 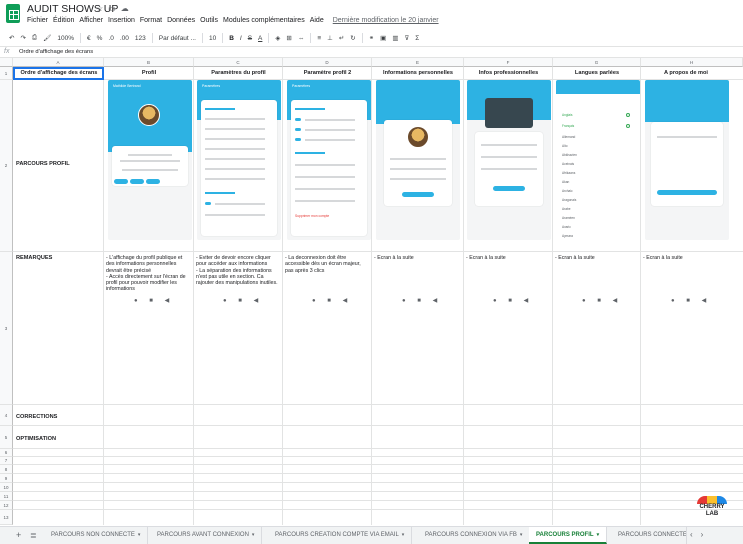 I want to click on sheets-logo-icon, so click(x=13, y=13).